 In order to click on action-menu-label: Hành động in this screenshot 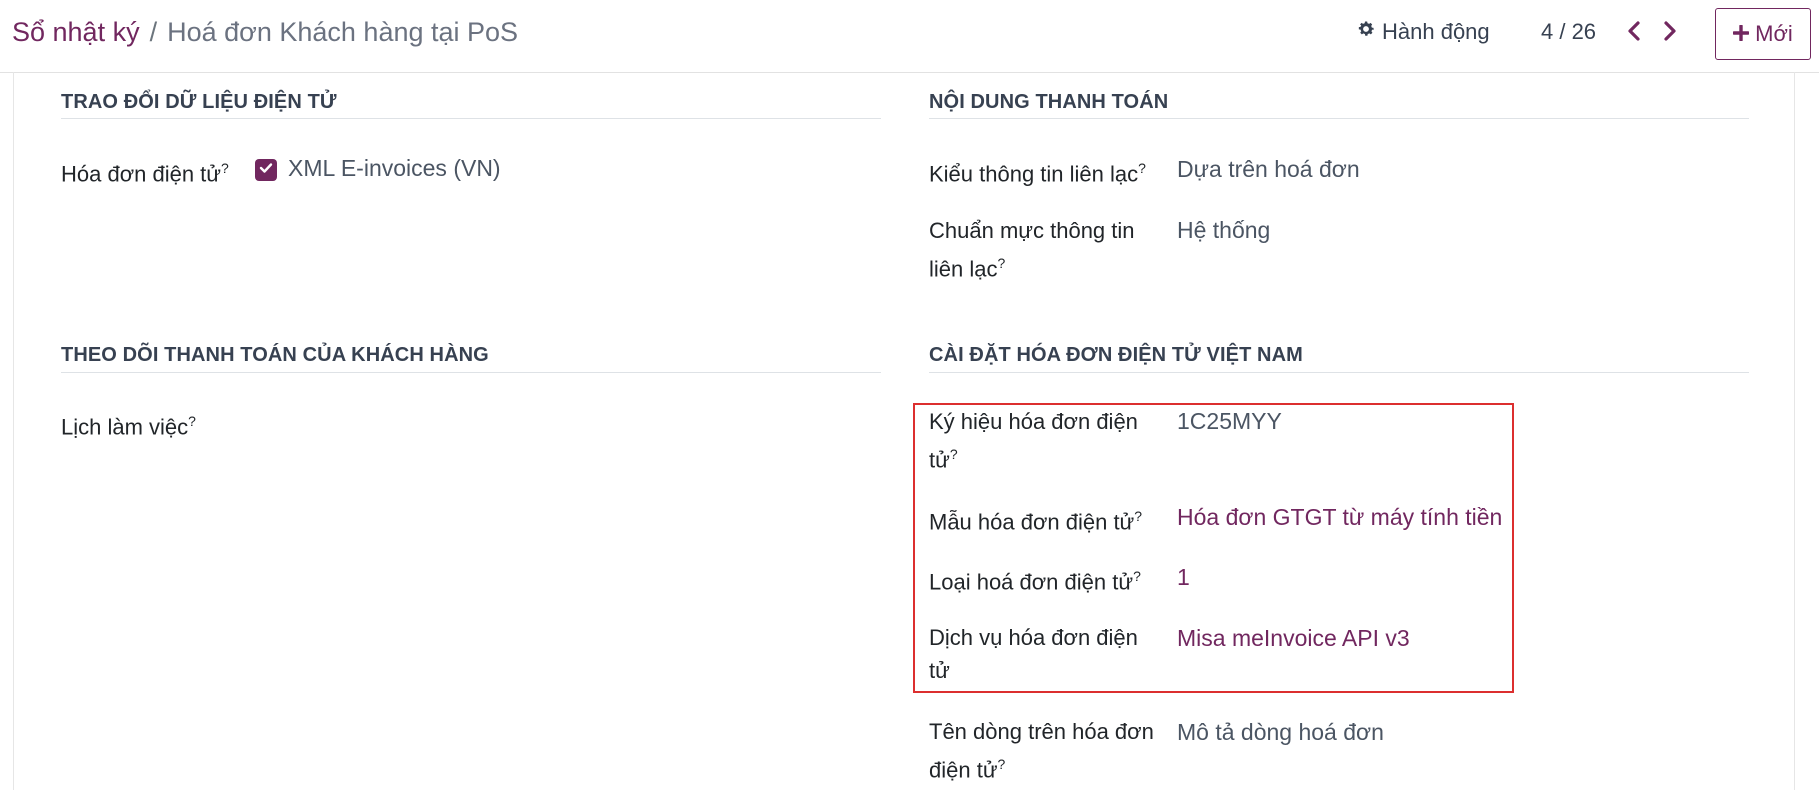, I will do `click(1436, 31)`.